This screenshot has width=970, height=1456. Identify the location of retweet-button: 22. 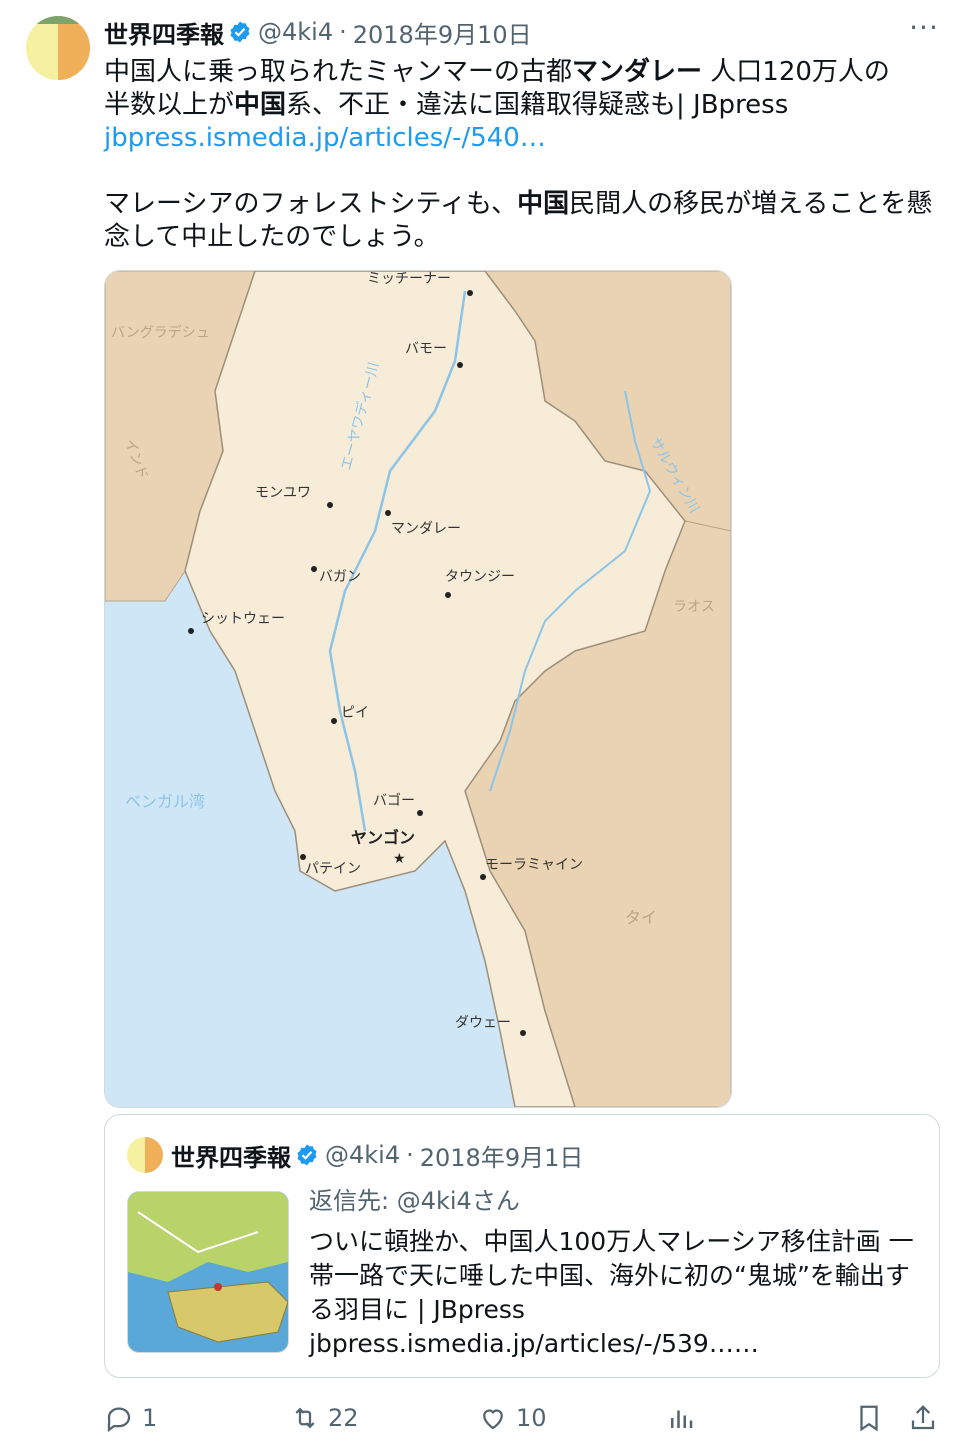
(324, 1418).